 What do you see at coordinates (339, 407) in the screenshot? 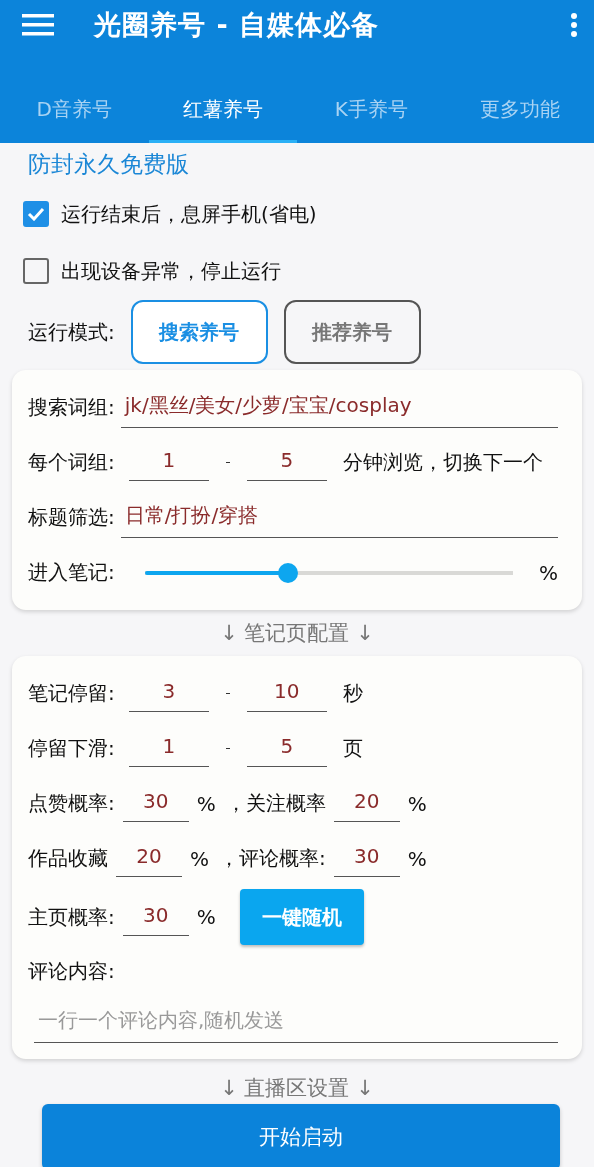
I see `input-field: jk/黑丝/美女/少萝/宝宝/cosplay` at bounding box center [339, 407].